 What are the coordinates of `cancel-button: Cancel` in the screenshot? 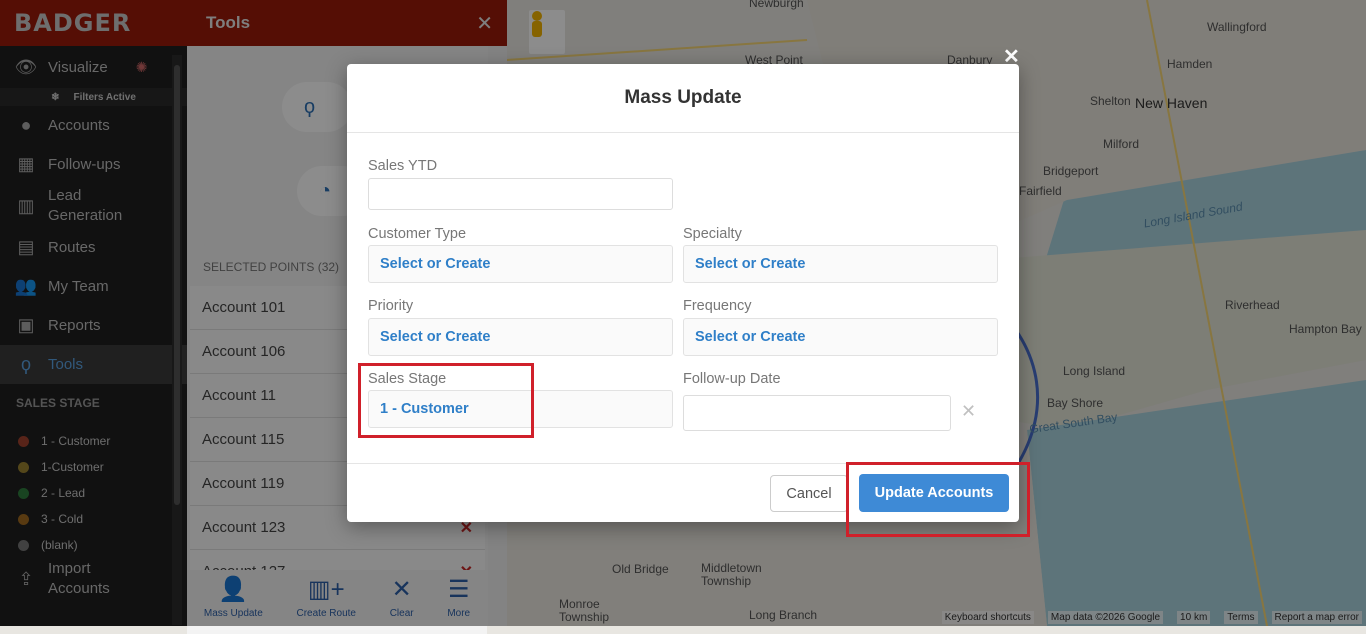 It's located at (809, 493).